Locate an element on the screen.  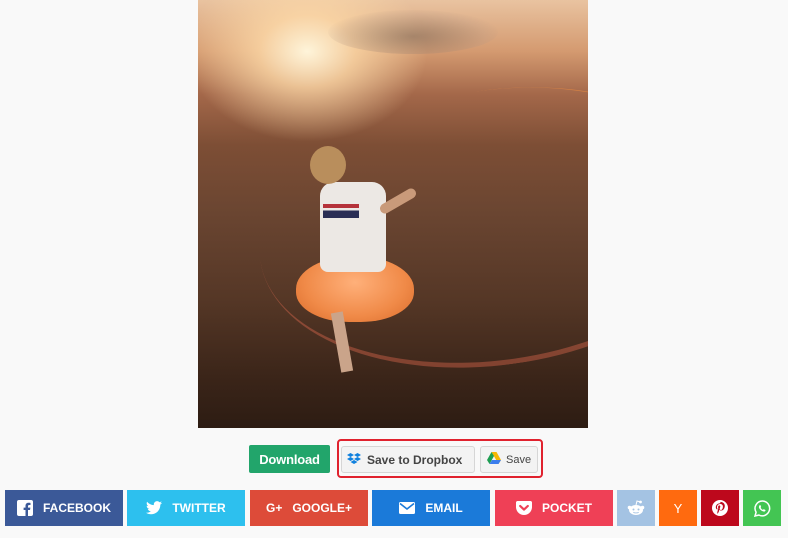
share-pocket-button: POCKET is located at coordinates (554, 508).